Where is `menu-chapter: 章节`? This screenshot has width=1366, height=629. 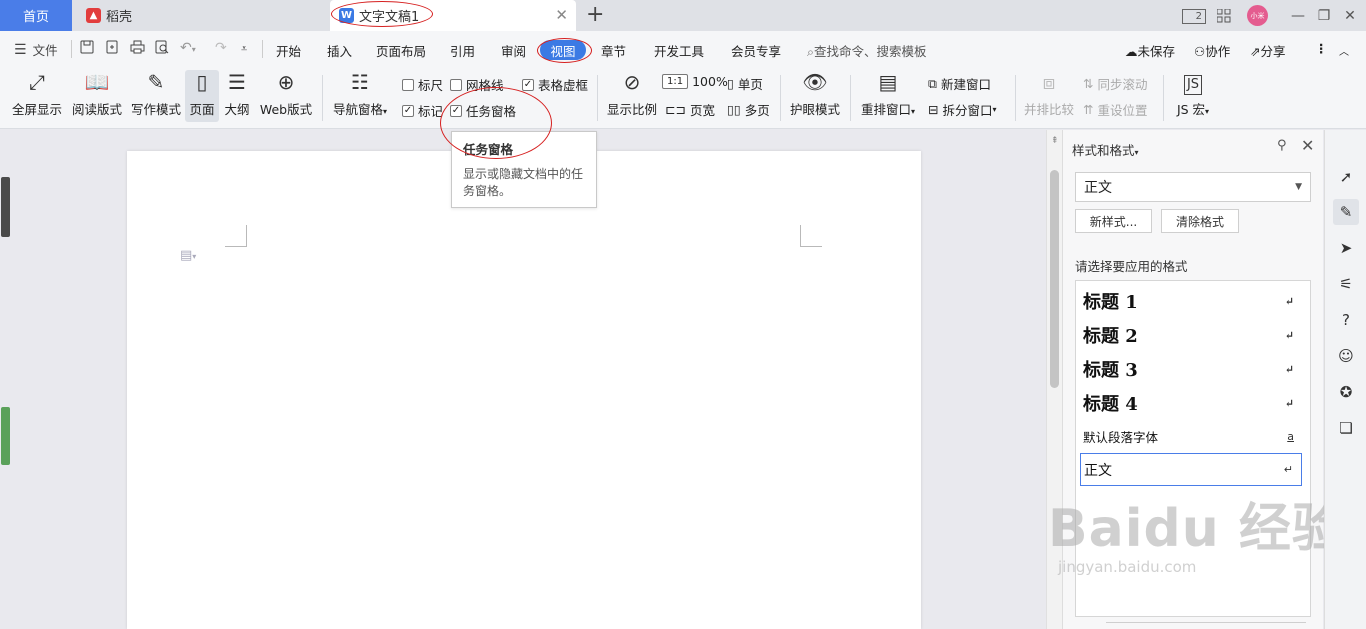
menu-chapter: 章节 is located at coordinates (613, 50).